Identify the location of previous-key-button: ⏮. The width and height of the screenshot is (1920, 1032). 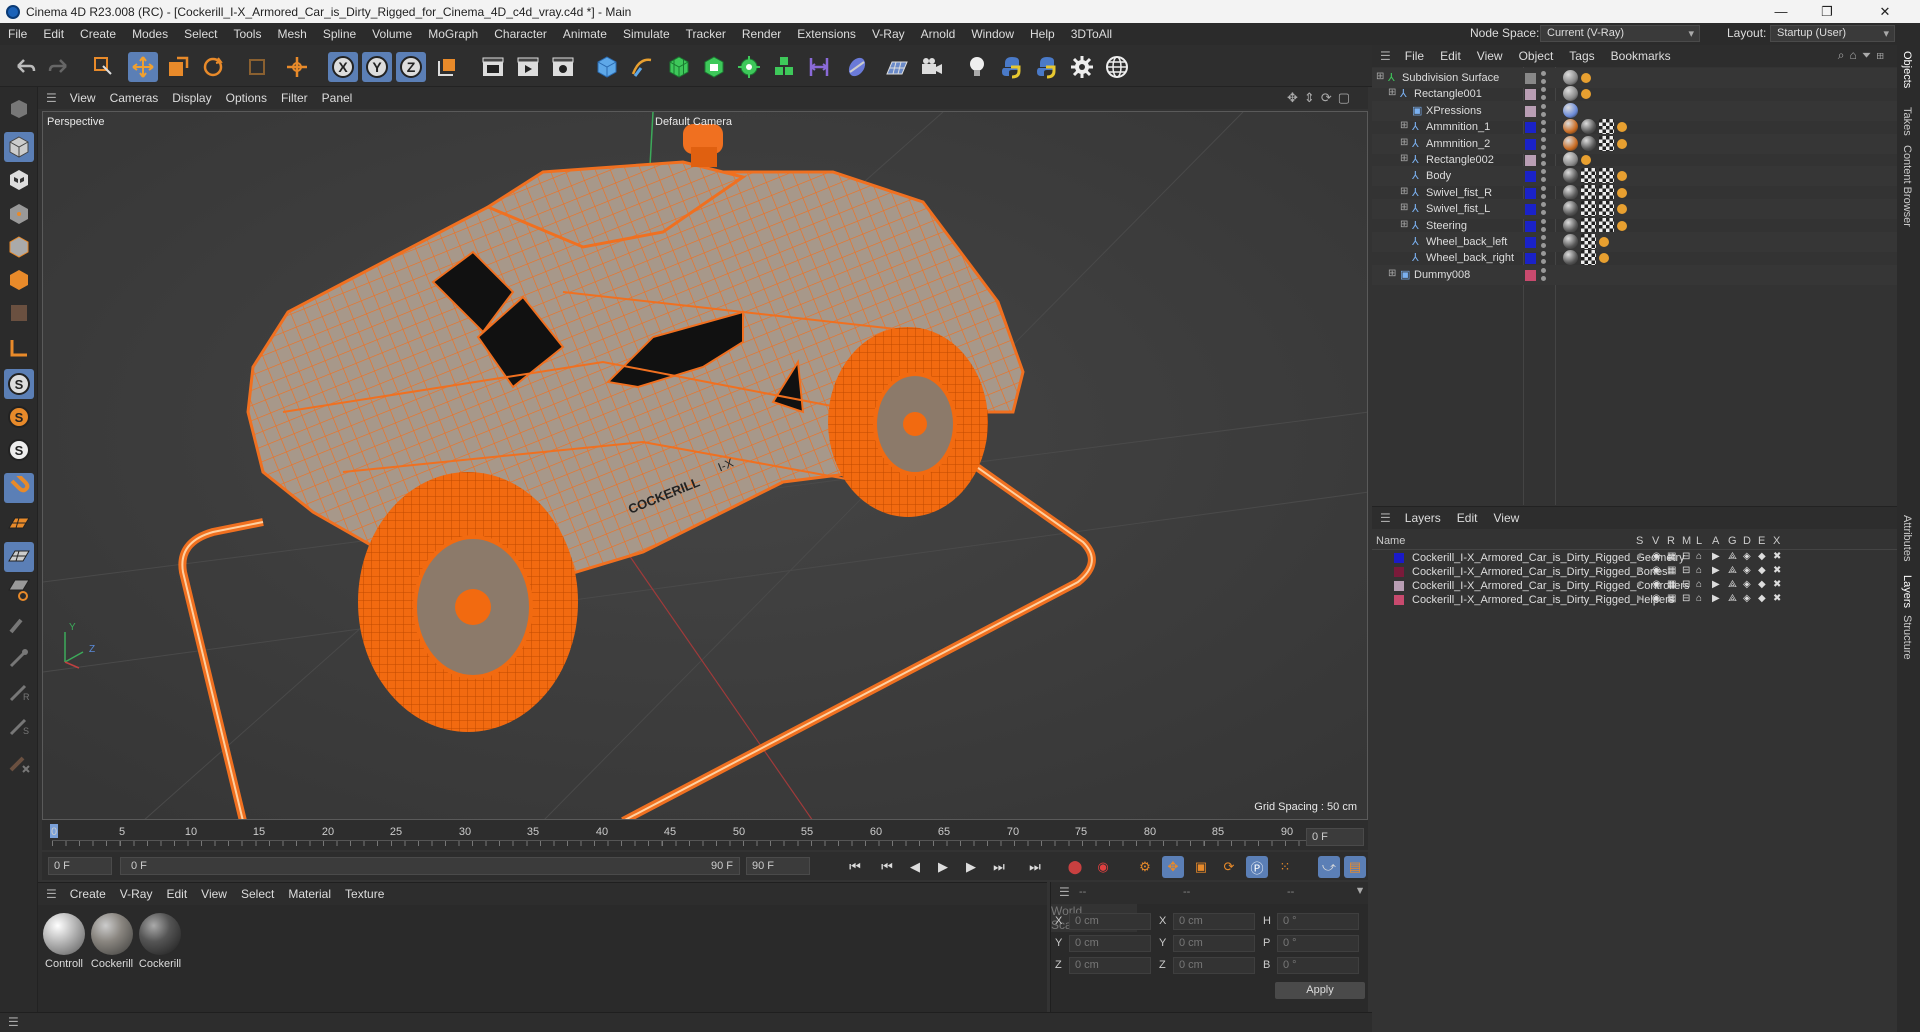
(887, 867).